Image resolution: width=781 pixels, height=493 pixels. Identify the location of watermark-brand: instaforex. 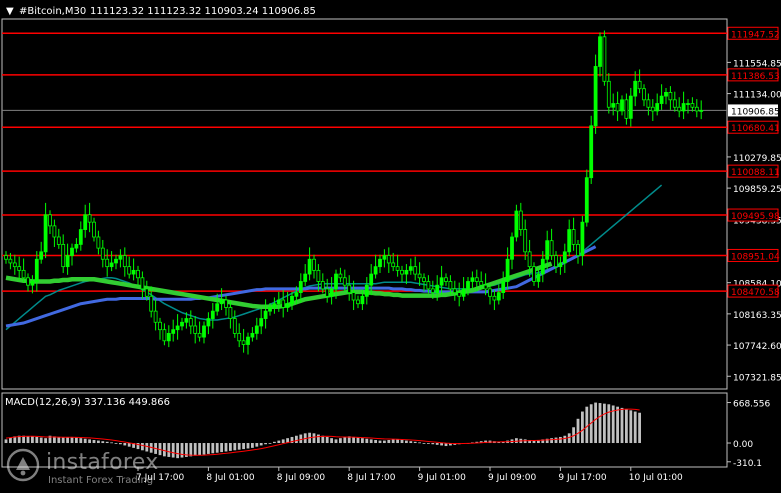
(102, 462).